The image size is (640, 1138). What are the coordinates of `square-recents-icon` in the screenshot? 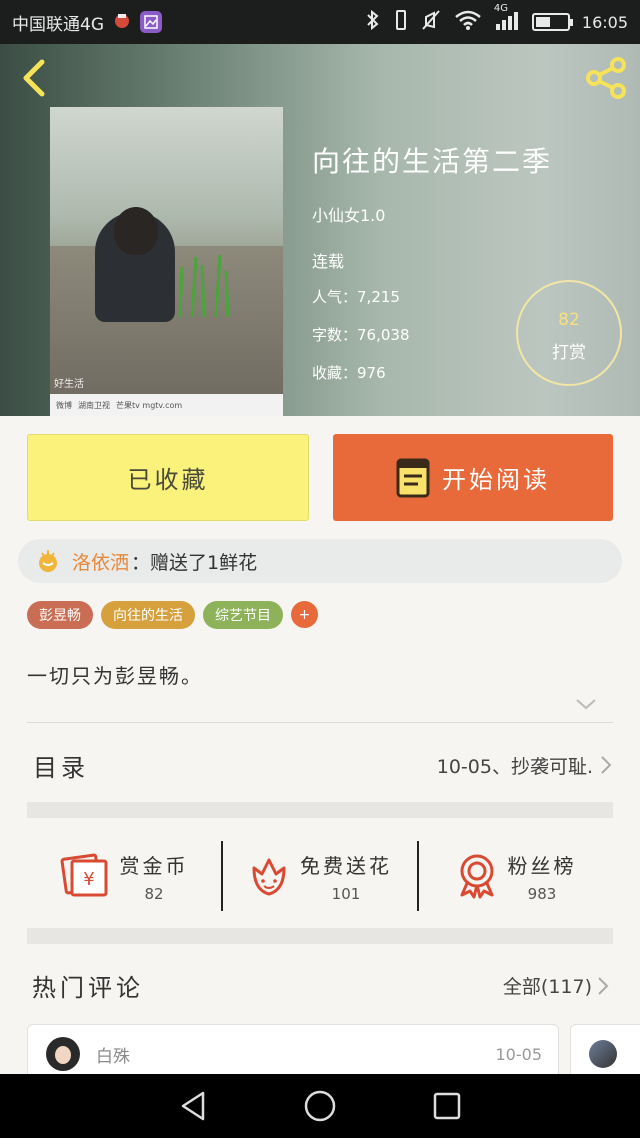 It's located at (446, 1106).